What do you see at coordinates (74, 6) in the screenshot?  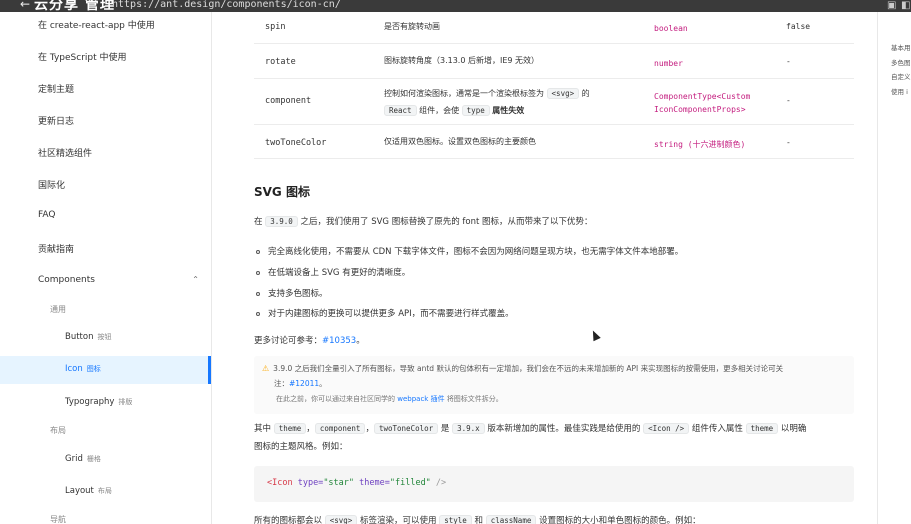 I see `overlay-brand: 云分享 管理` at bounding box center [74, 6].